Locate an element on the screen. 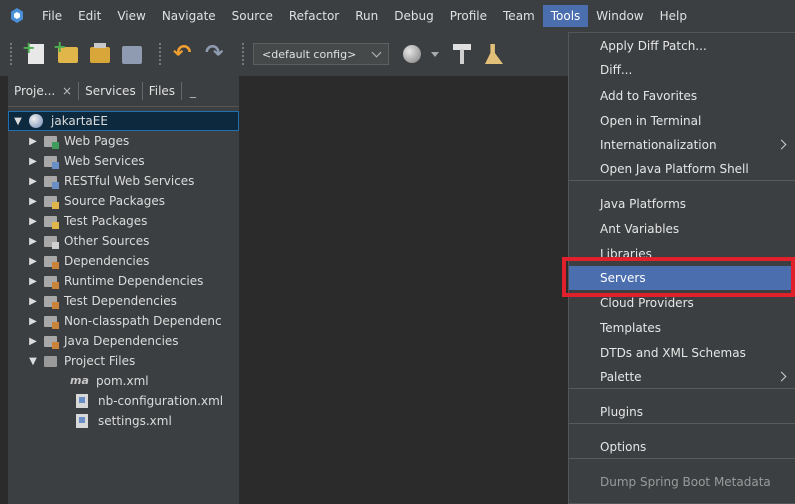  menu-item-ant-variables: Ant Variables is located at coordinates (682, 229).